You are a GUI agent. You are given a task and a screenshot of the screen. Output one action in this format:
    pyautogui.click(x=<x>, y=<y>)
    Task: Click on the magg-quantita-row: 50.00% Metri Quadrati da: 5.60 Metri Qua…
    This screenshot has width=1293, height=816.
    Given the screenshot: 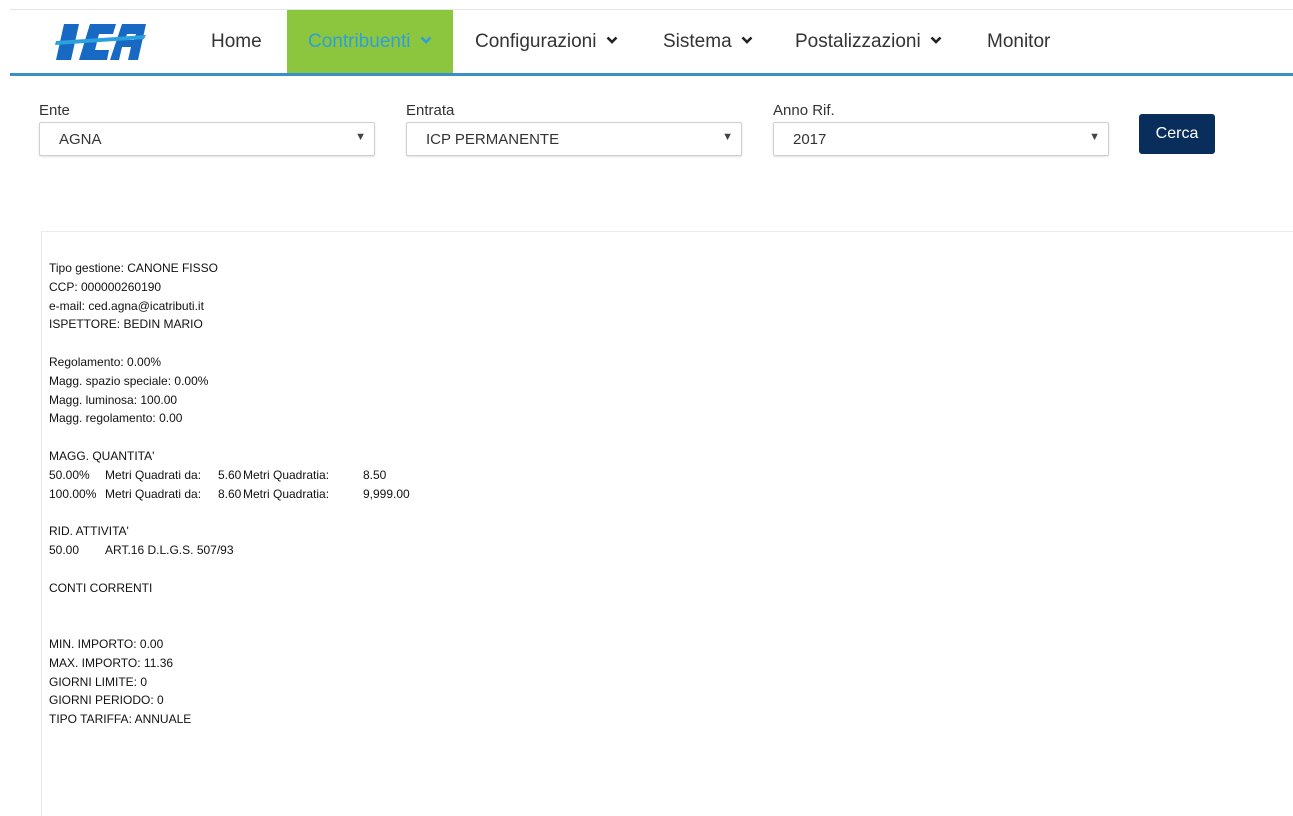 What is the action you would take?
    pyautogui.click(x=229, y=475)
    